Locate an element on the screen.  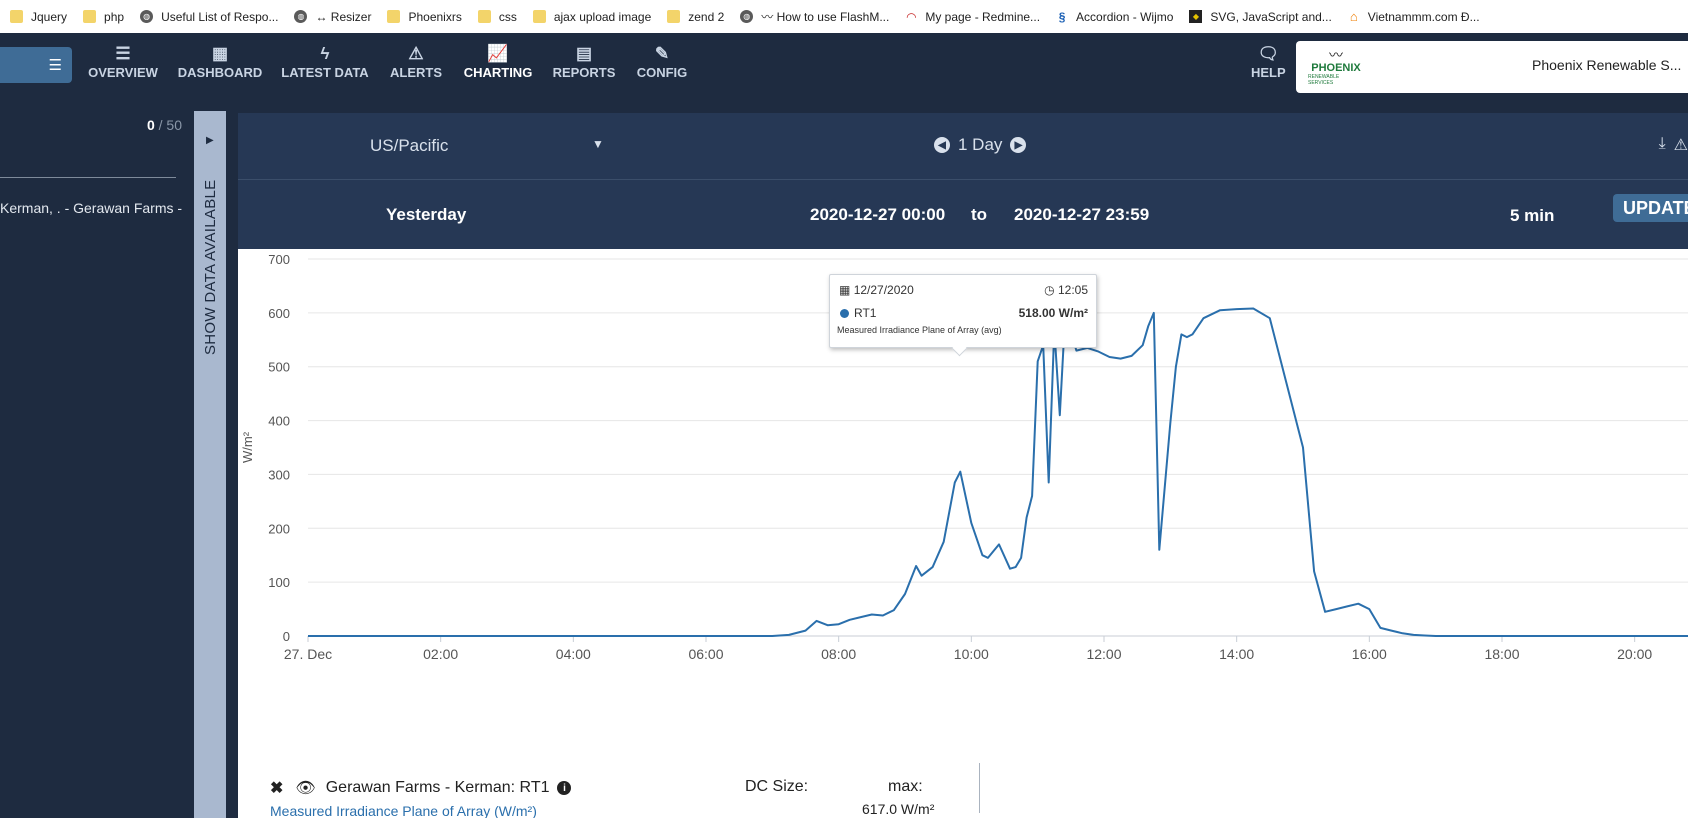
nav-label: CHARTING is located at coordinates (498, 72).